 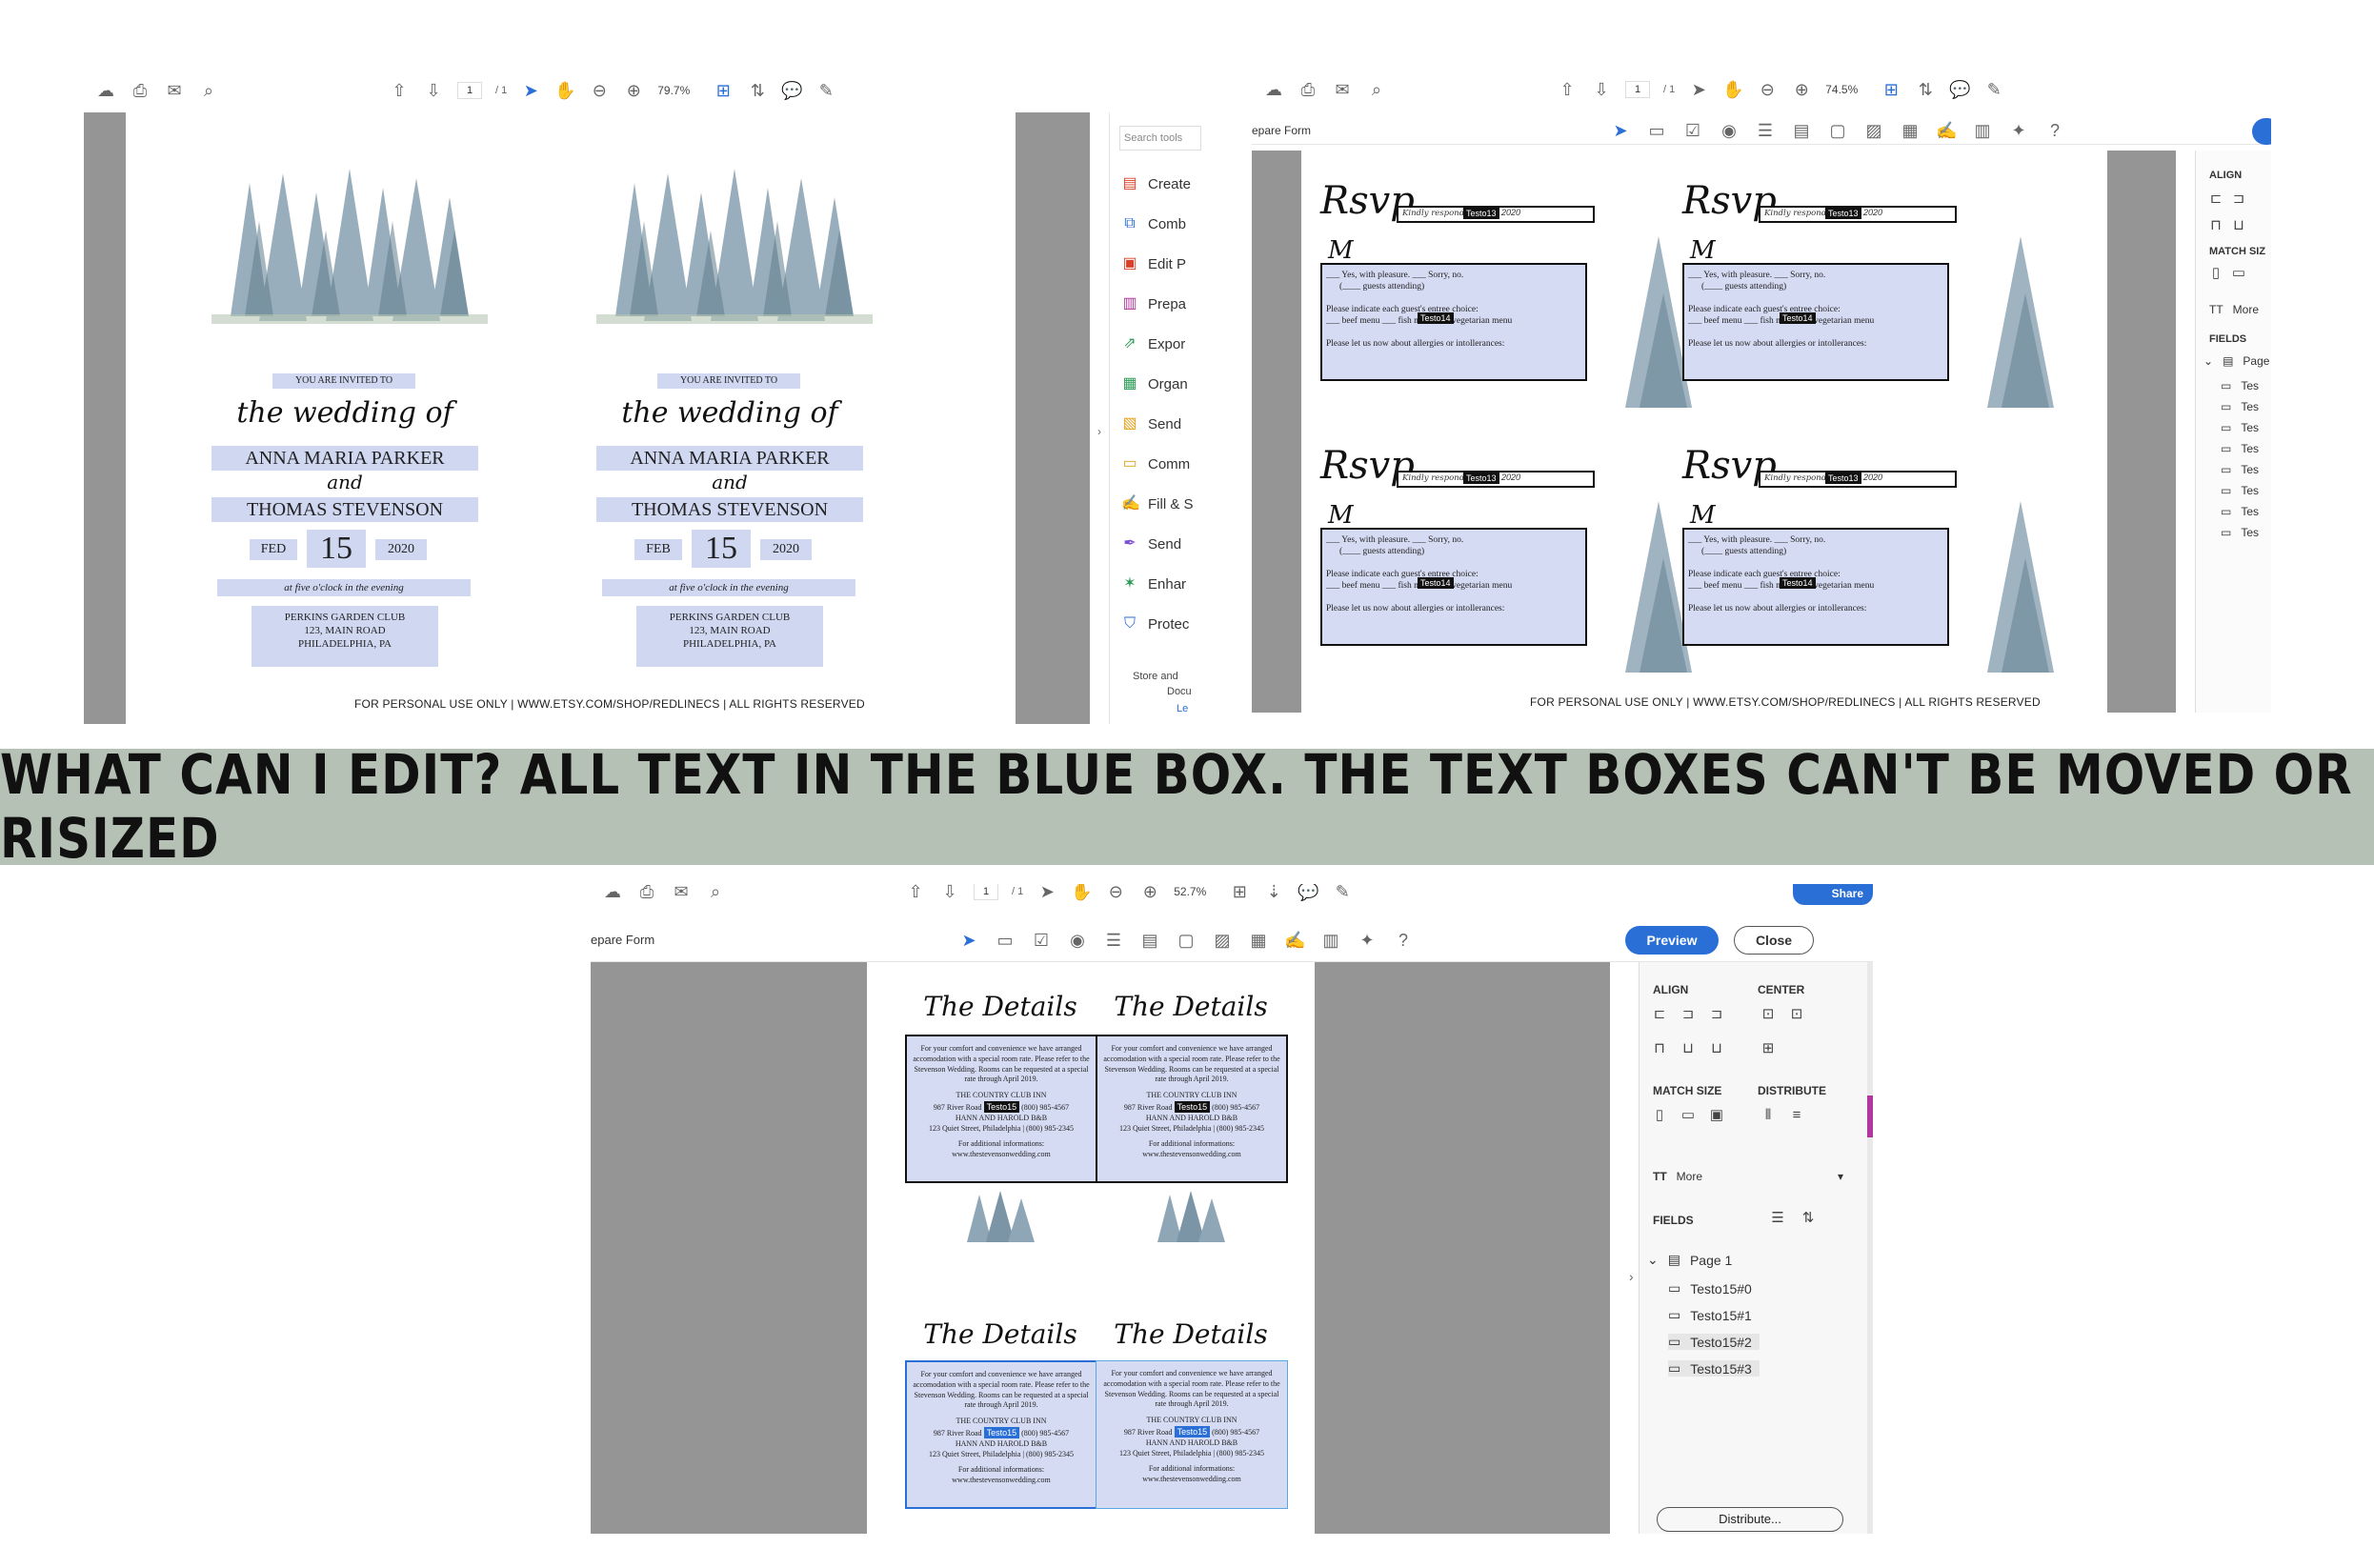 What do you see at coordinates (1155, 463) in the screenshot?
I see `tool-comment: ▭ Comm` at bounding box center [1155, 463].